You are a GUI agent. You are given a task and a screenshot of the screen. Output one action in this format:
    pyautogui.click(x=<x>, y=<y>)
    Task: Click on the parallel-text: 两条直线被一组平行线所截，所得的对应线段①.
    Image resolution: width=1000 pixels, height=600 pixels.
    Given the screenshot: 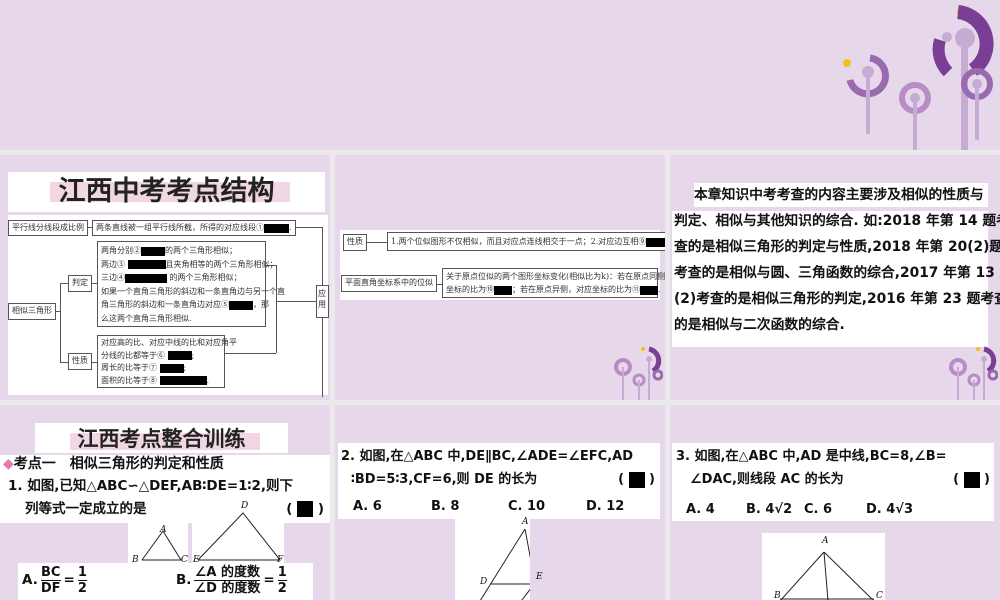 What is the action you would take?
    pyautogui.click(x=194, y=228)
    